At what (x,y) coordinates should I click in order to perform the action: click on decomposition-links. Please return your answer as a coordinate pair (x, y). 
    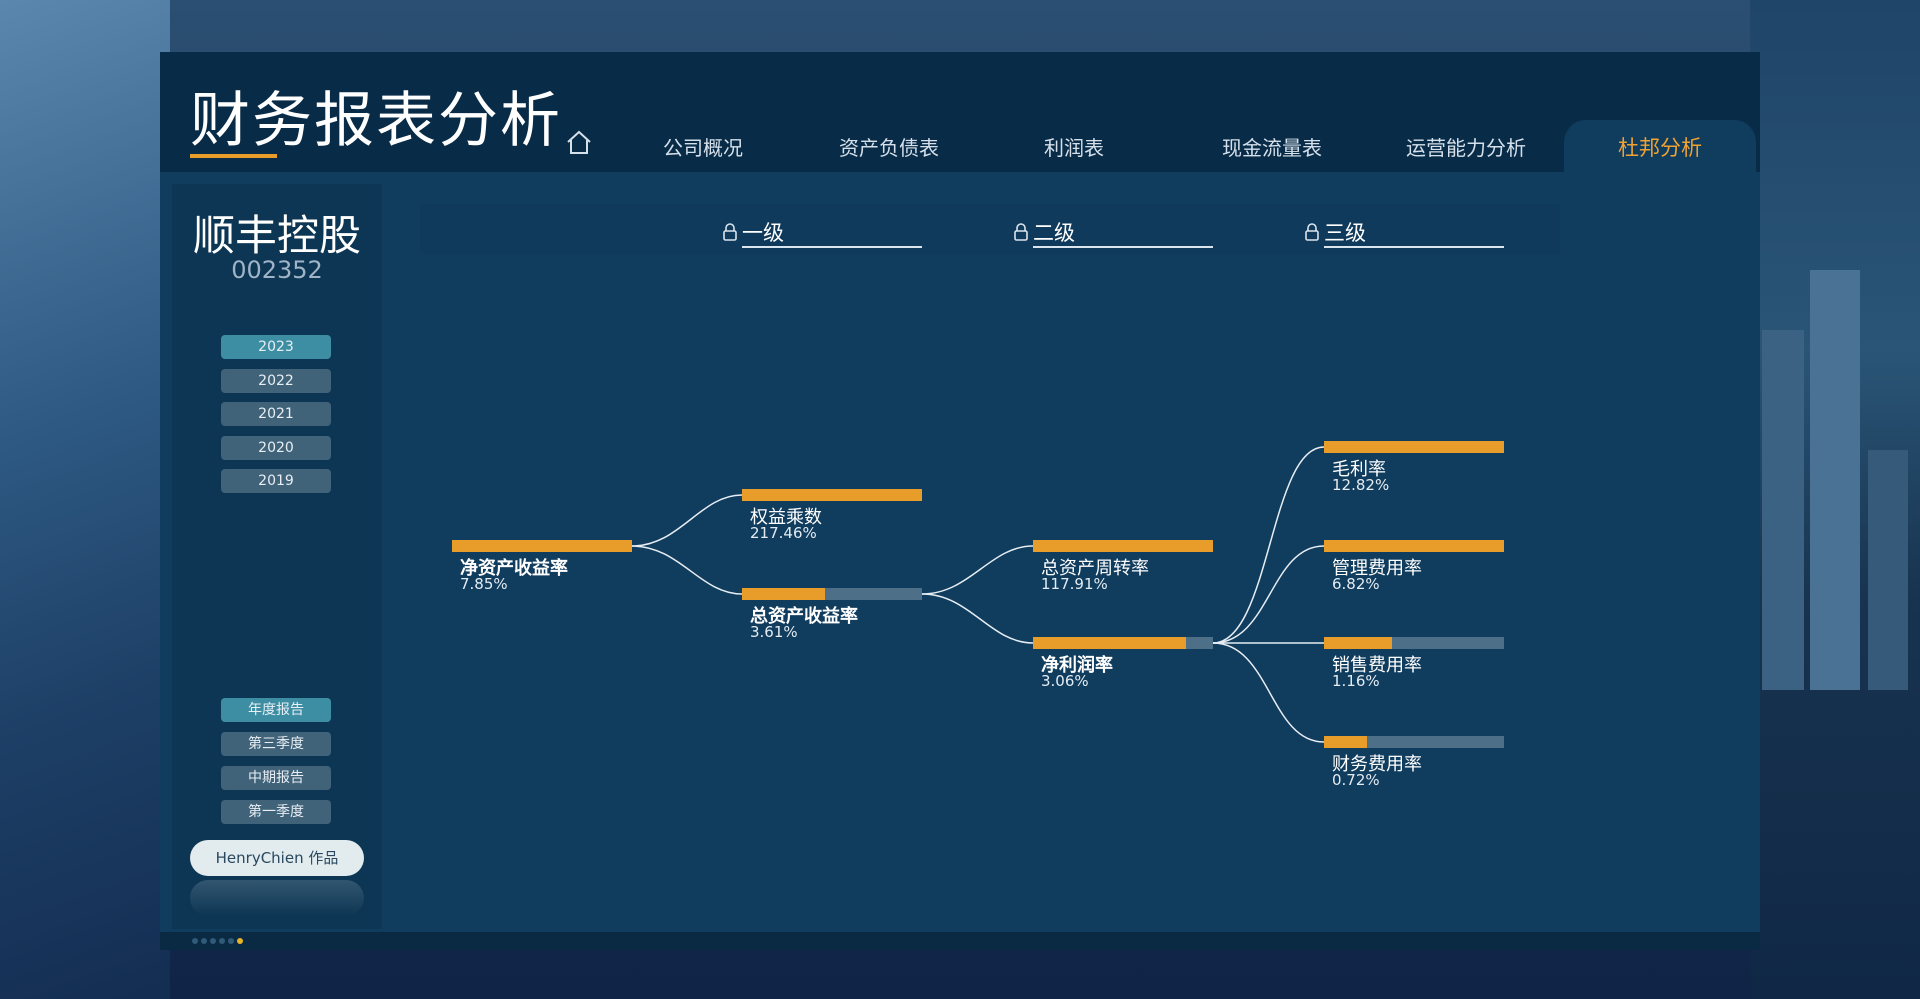
    Looking at the image, I should click on (978, 594).